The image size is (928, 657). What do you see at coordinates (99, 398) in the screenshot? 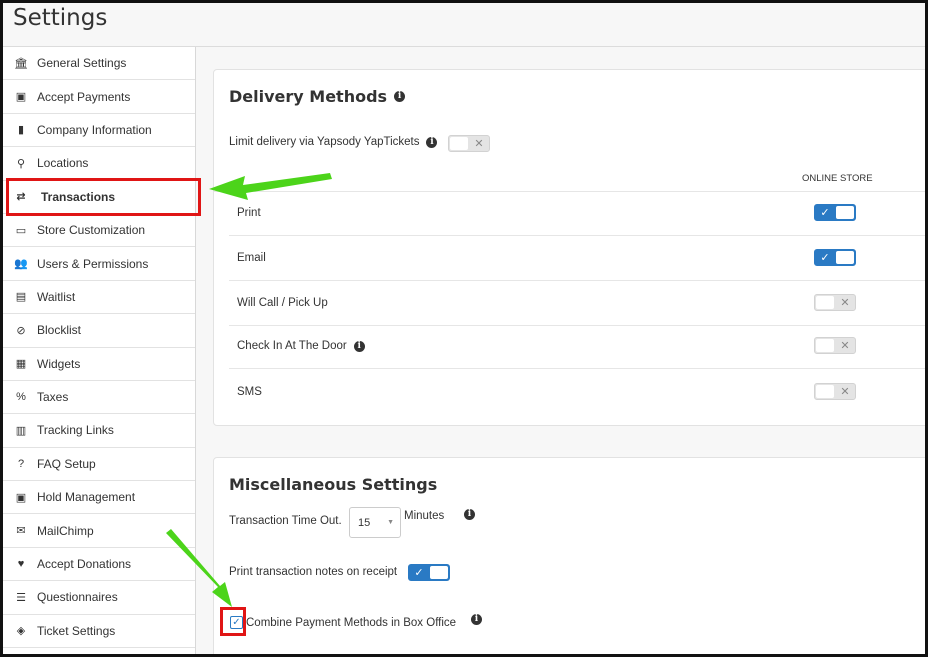
I see `sidebar-item-taxes: % Taxes` at bounding box center [99, 398].